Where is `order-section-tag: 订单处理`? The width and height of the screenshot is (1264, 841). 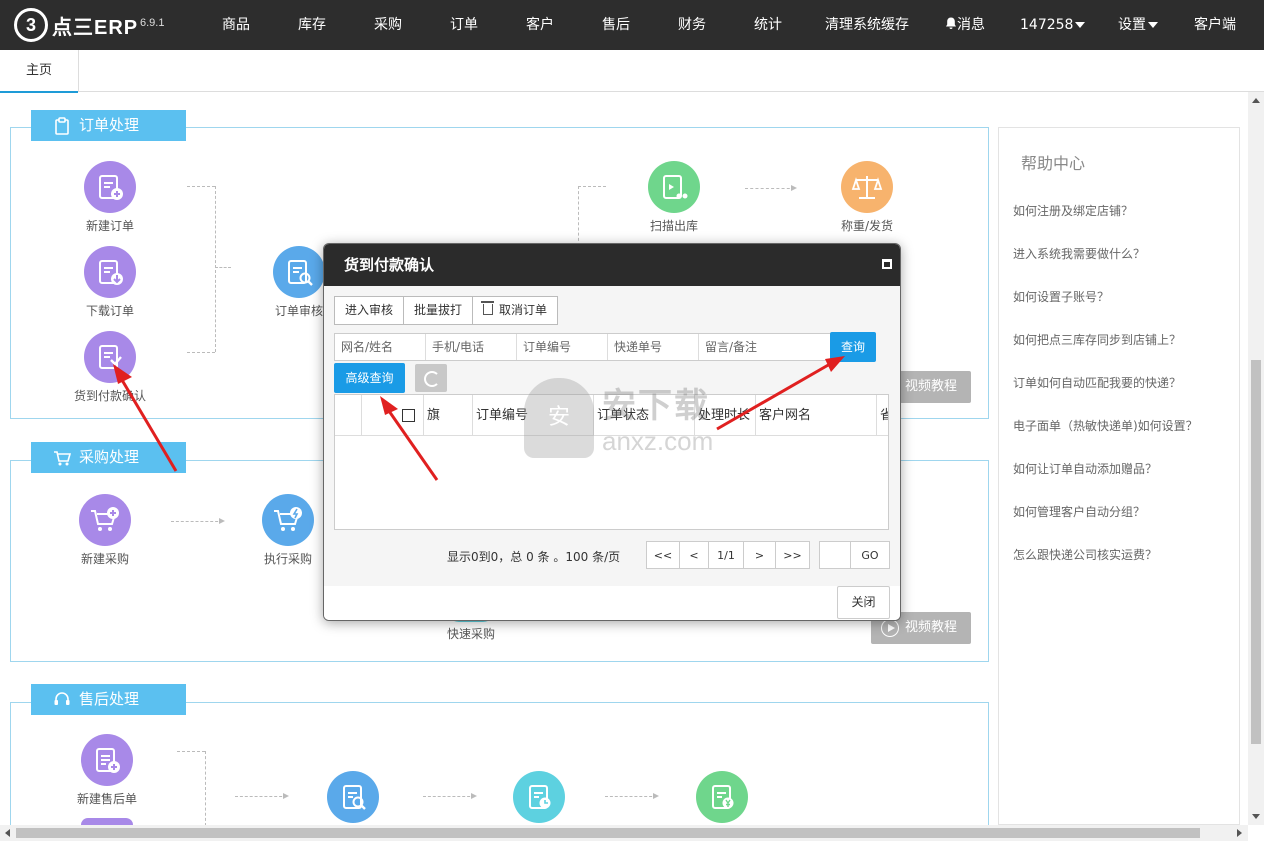
order-section-tag: 订单处理 is located at coordinates (108, 125).